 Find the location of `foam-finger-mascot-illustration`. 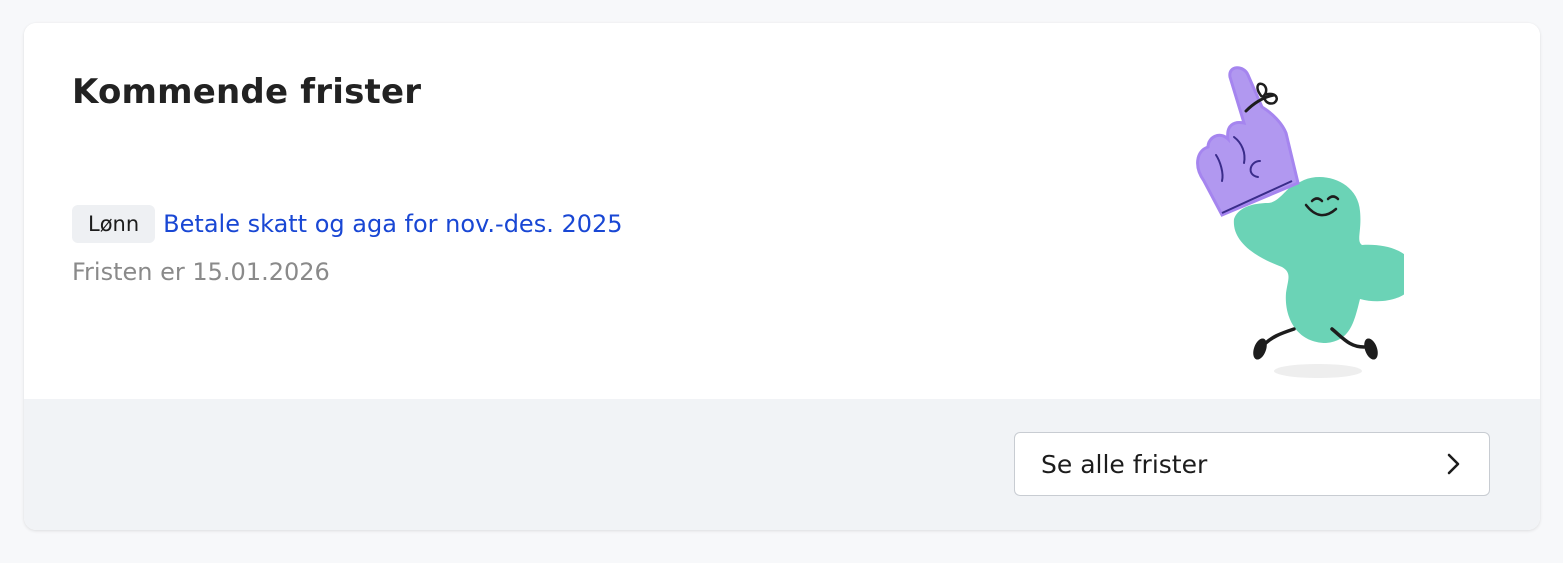

foam-finger-mascot-illustration is located at coordinates (1300, 222).